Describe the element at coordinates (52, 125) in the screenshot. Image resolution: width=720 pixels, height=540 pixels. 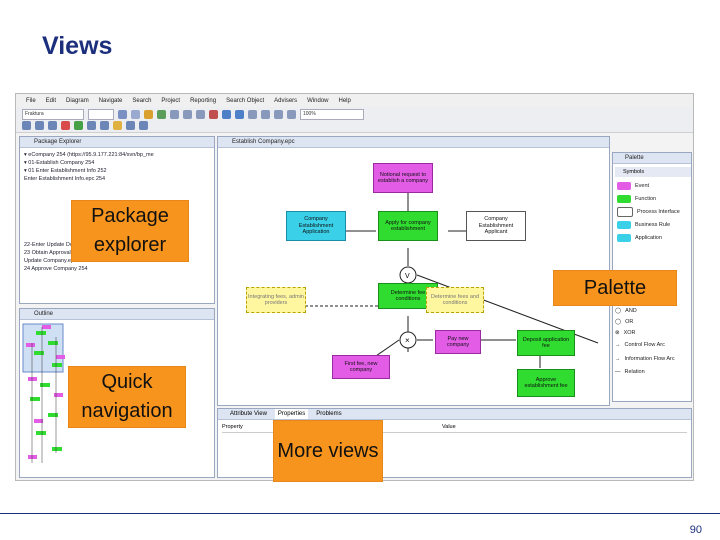
I see `print-icon` at that location.